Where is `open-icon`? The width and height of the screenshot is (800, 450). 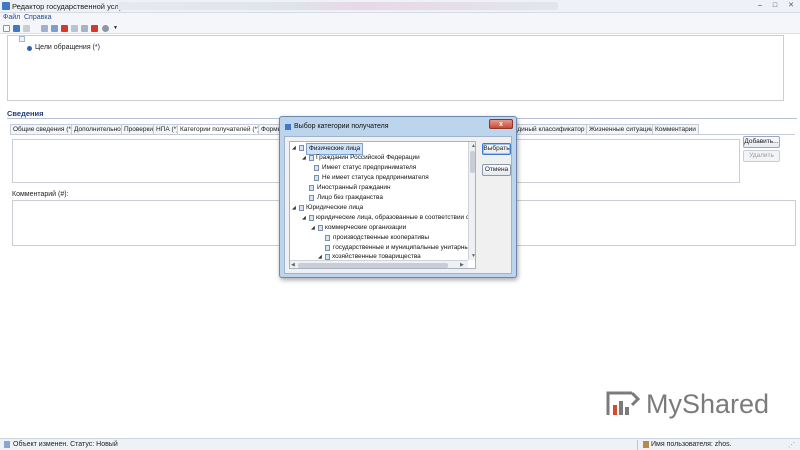 open-icon is located at coordinates (26, 28).